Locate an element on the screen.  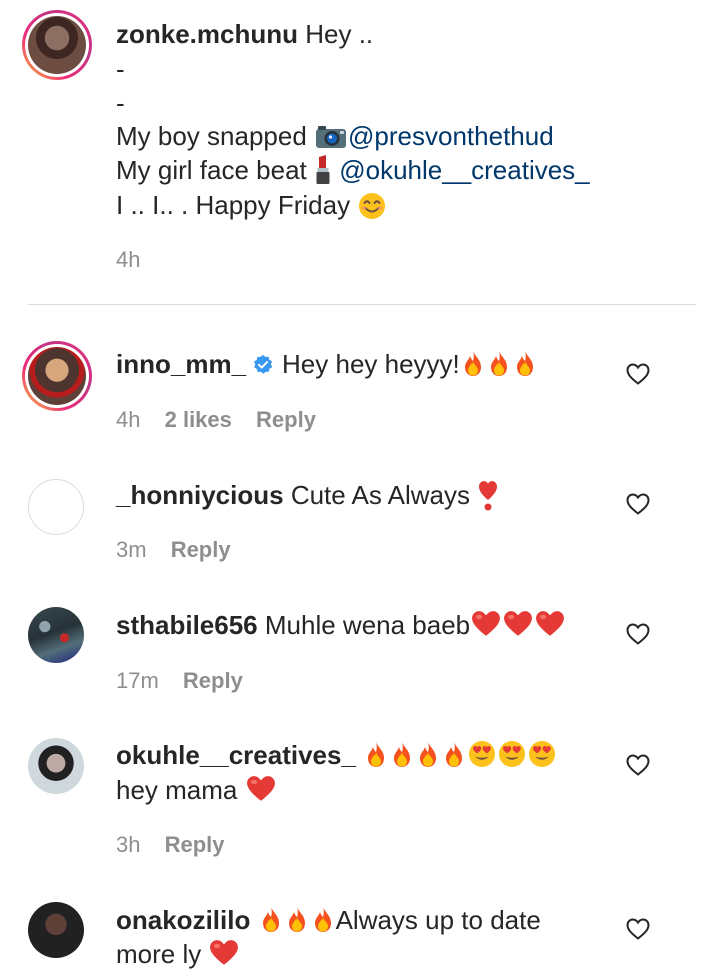
comment-meta: 3m Reply is located at coordinates (173, 550).